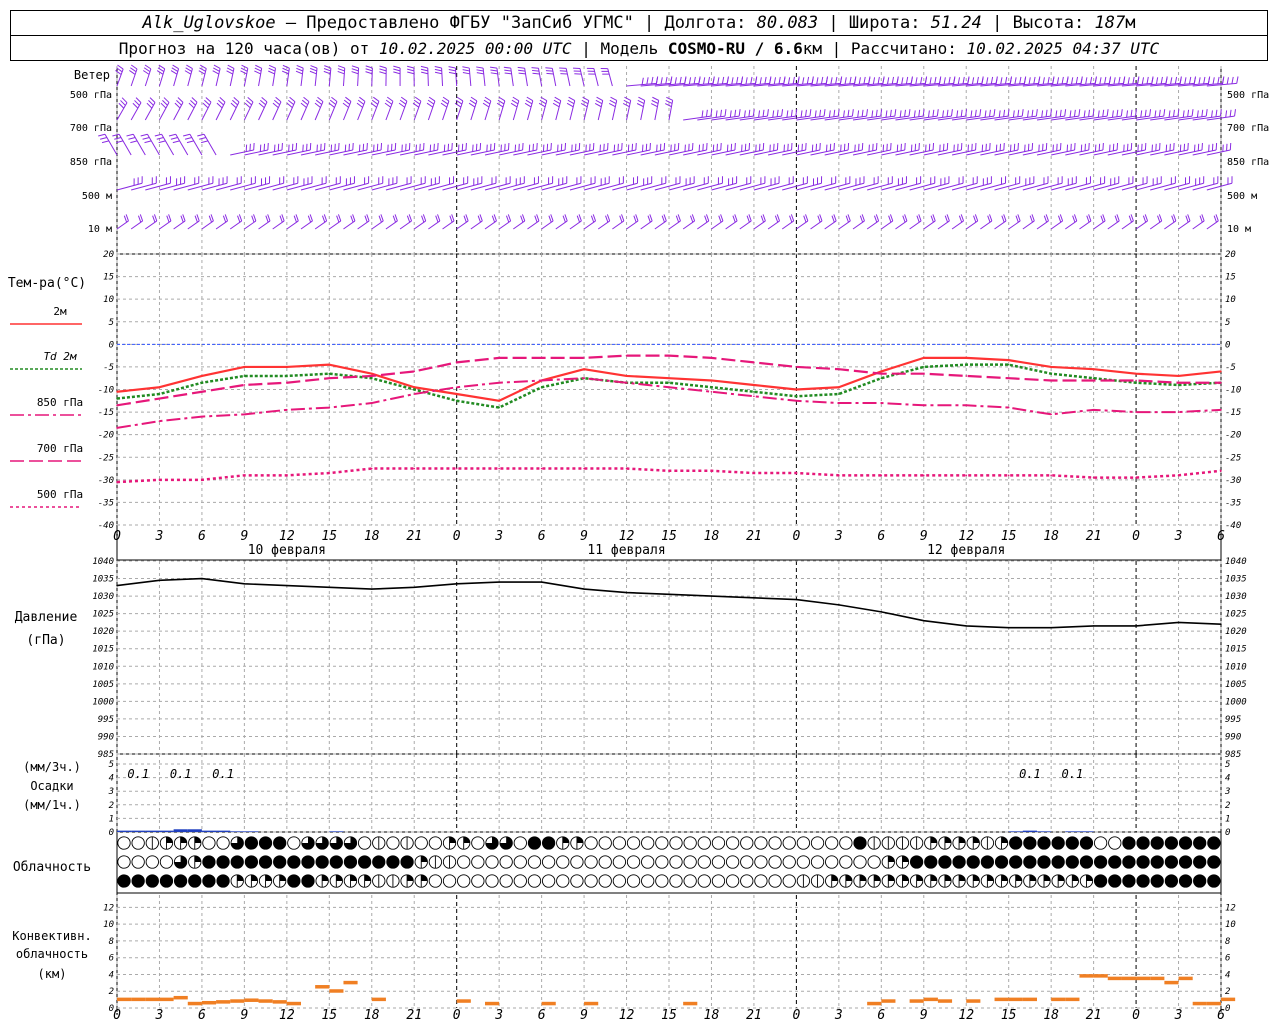 This screenshot has height=1024, width=1280. What do you see at coordinates (103, 615) in the screenshot?
I see `pres-y-tick-left: 1025` at bounding box center [103, 615].